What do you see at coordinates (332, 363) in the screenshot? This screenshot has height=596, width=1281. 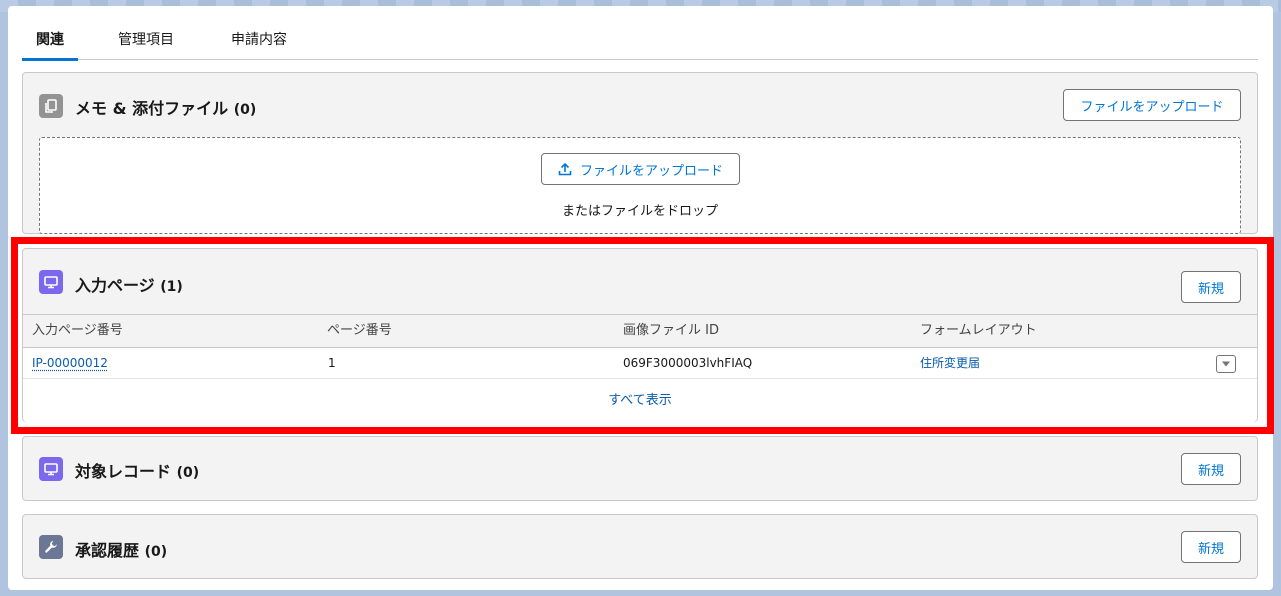 I see `page-number-cell: 1` at bounding box center [332, 363].